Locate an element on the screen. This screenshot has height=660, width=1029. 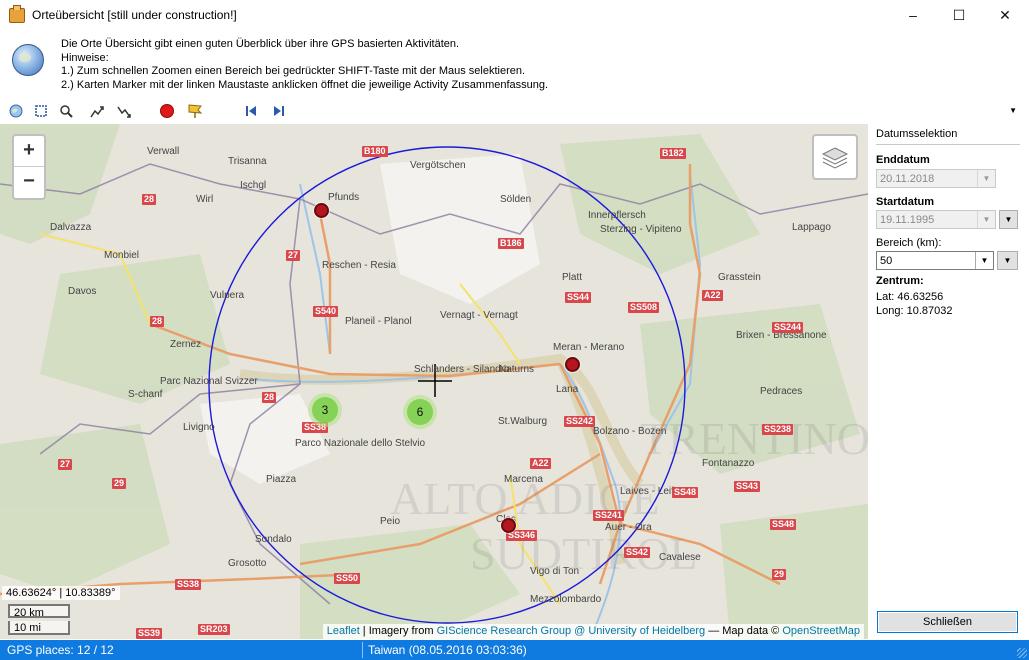
start-date-dropdown-button: ▼ is located at coordinates (1008, 219).